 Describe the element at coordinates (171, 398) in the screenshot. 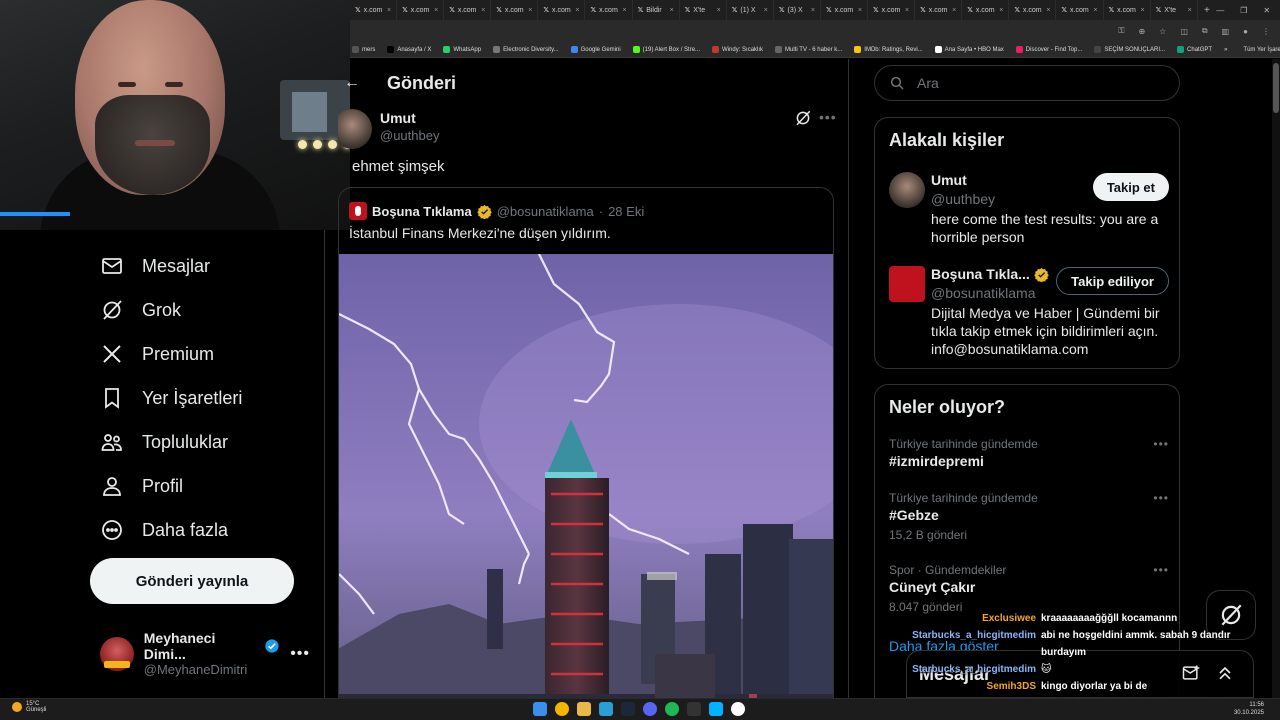

I see `nav-item-bookmarks: Yer İşaretleri` at that location.